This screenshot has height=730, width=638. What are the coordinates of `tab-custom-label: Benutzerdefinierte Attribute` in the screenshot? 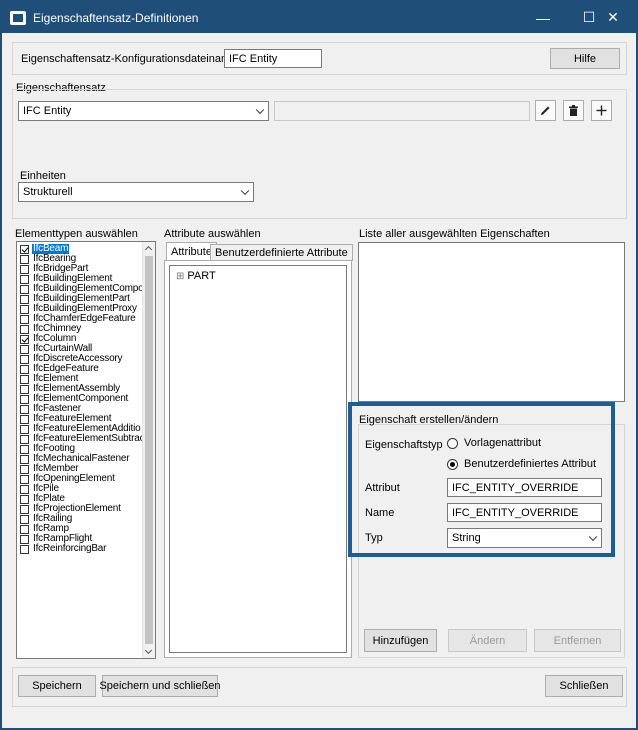 It's located at (281, 253).